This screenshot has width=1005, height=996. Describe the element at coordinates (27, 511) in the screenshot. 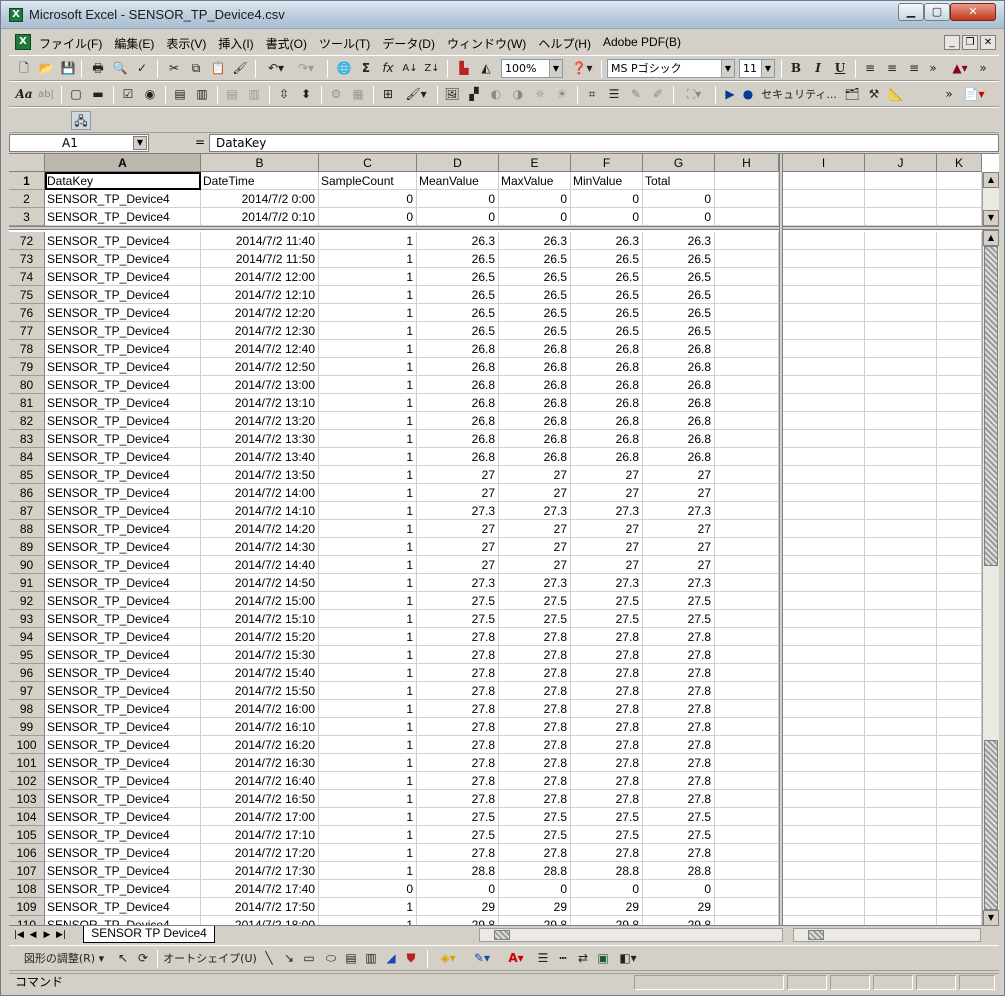

I see `row-header: 87` at that location.